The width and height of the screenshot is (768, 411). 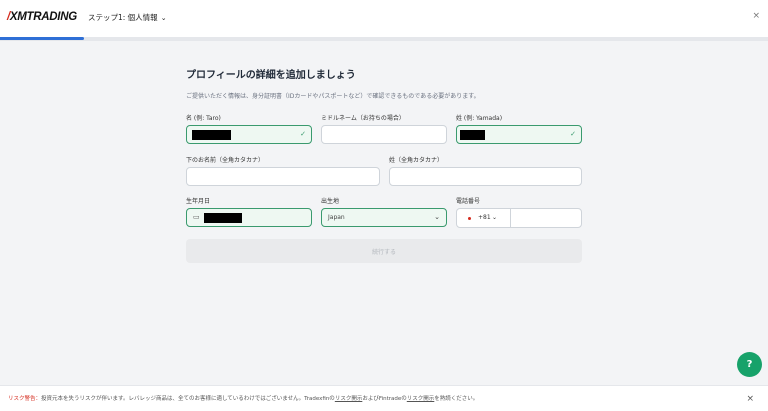 I want to click on last-name-label: 姓 (例: Yamada), so click(x=479, y=118).